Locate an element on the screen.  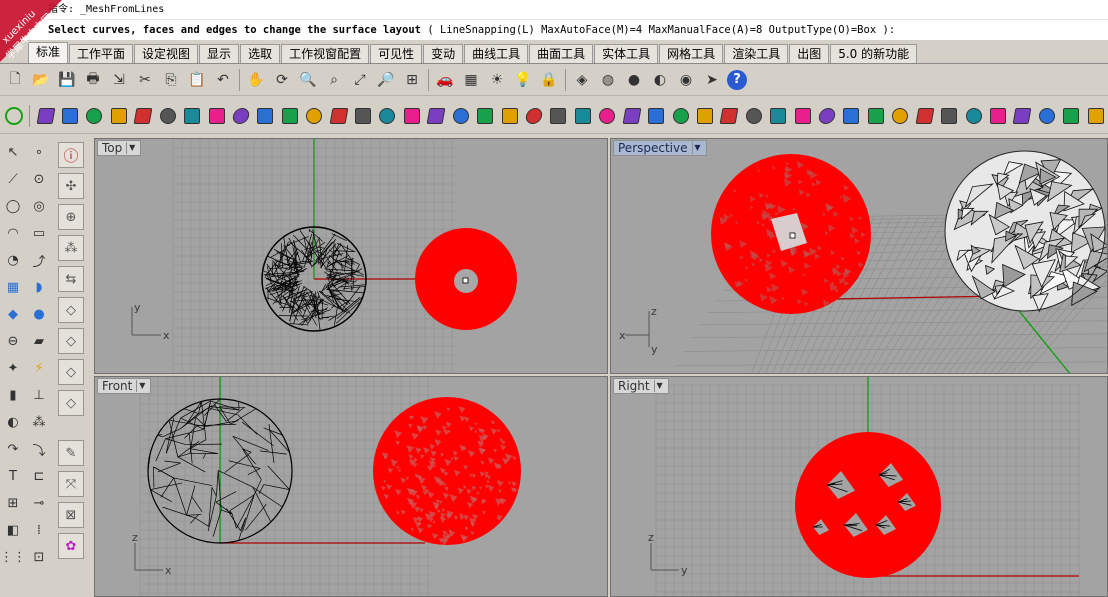
tool-icon-2-1: ◎ is located at coordinates (39, 206).